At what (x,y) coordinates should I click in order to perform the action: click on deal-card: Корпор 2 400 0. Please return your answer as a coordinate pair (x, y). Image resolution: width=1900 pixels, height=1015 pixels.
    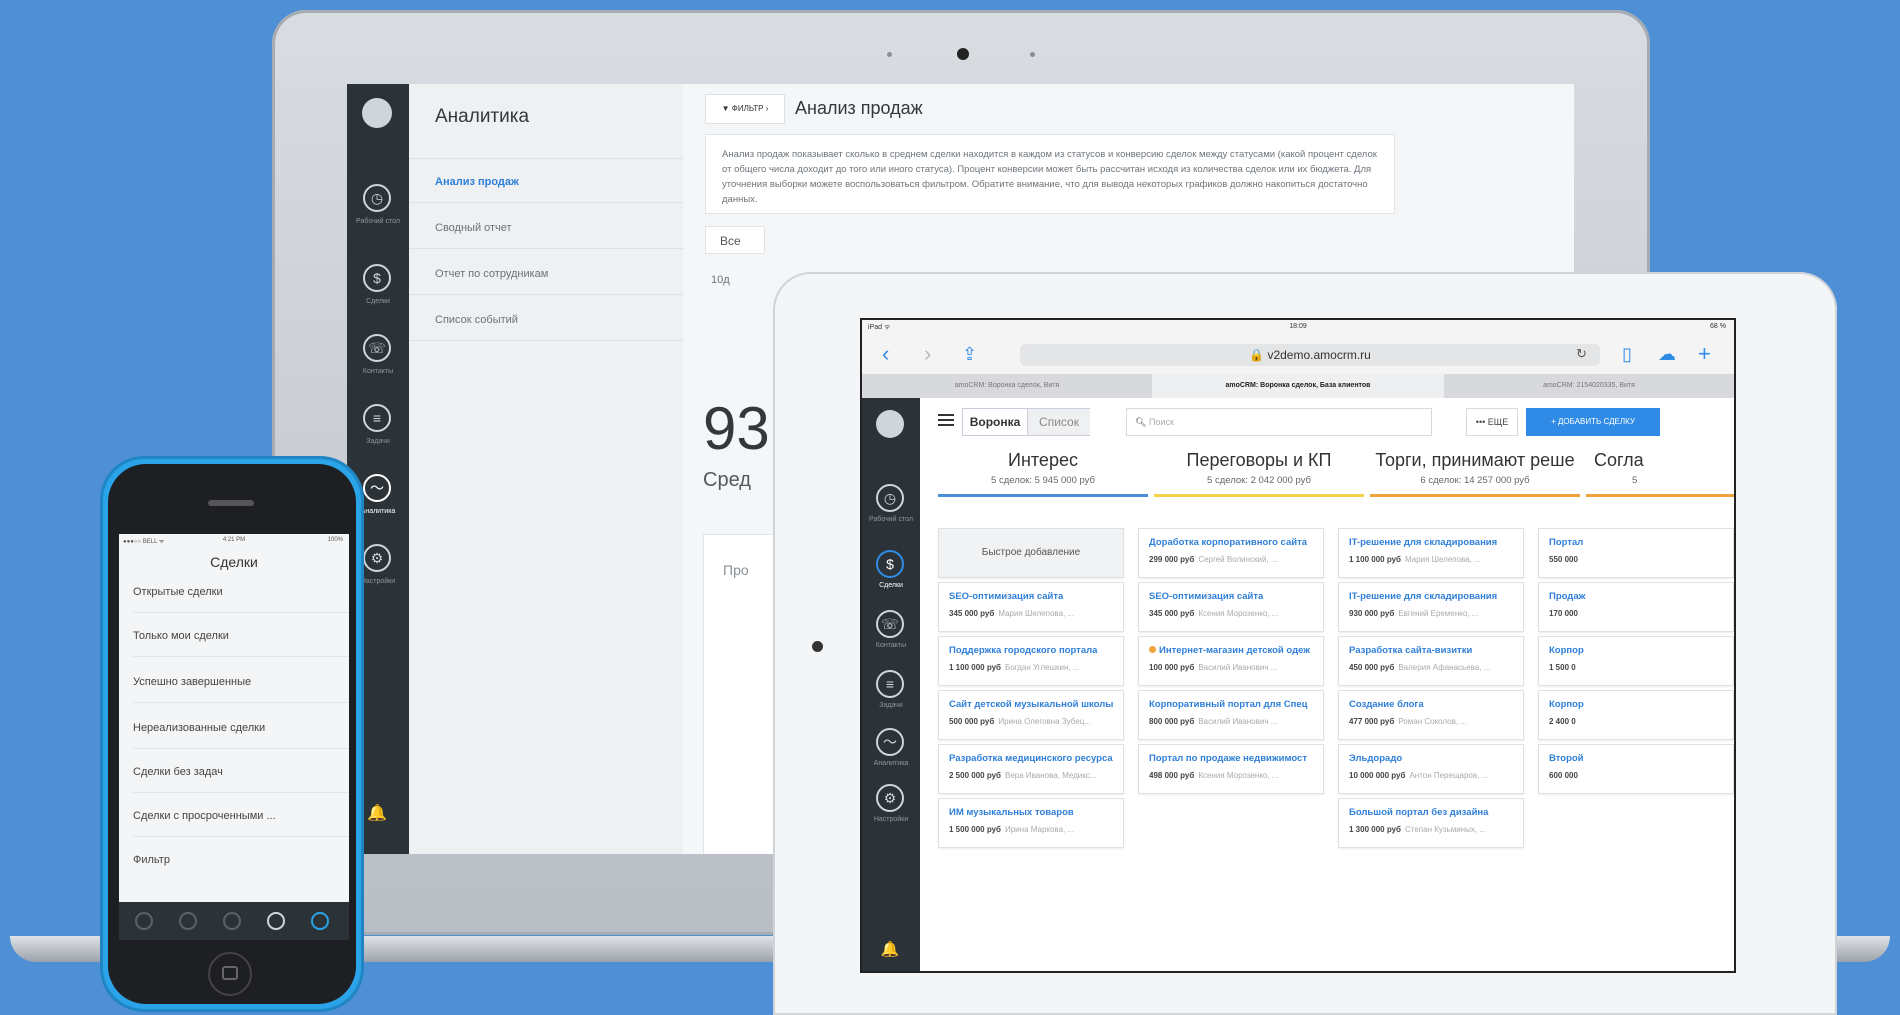
    Looking at the image, I should click on (1636, 715).